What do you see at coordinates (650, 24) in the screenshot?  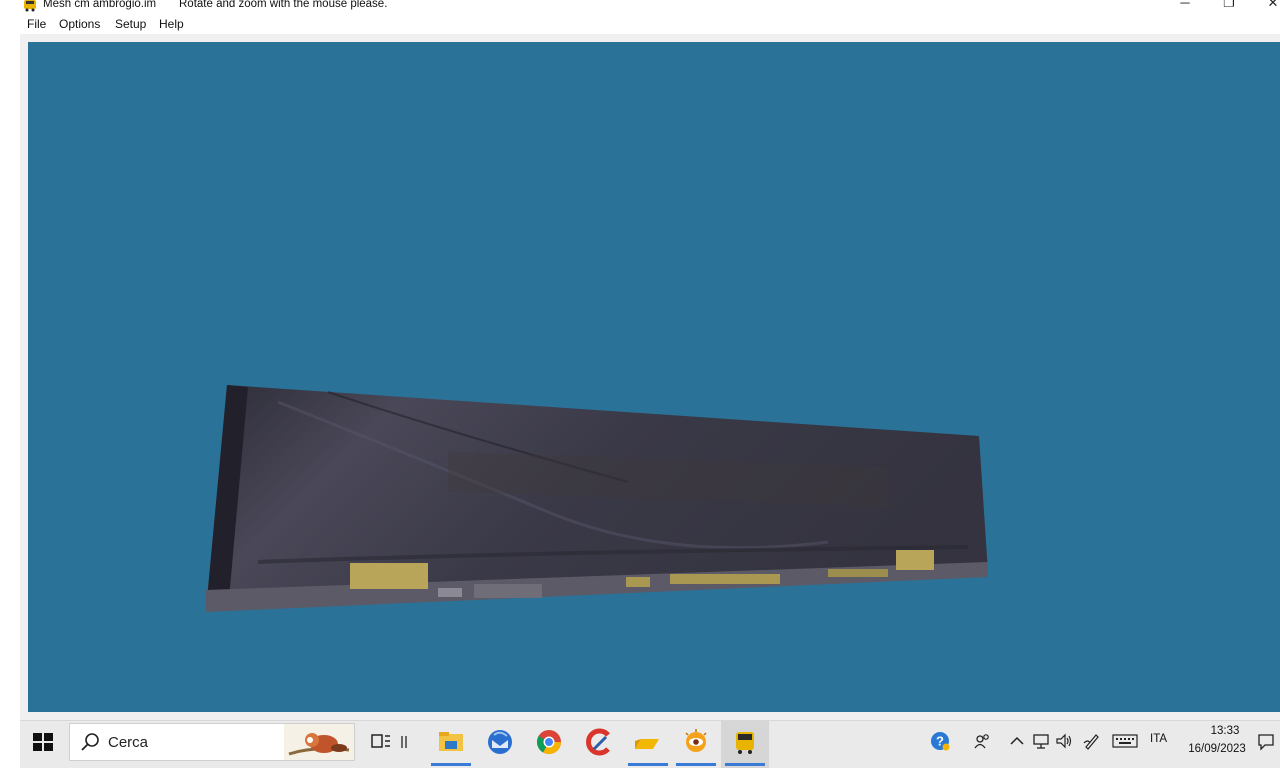 I see `menu-bar: File Options Setup Help` at bounding box center [650, 24].